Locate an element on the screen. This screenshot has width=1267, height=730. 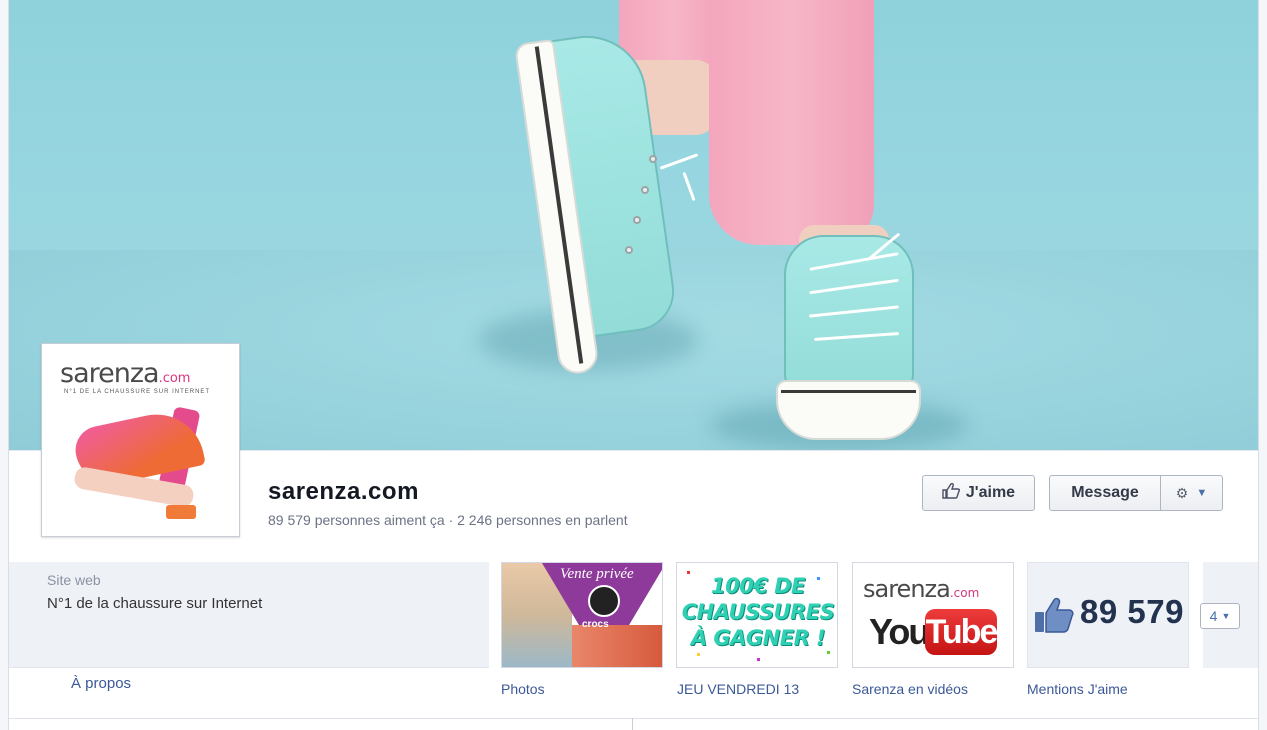
brand-logo: sarenza.com is located at coordinates (125, 373).